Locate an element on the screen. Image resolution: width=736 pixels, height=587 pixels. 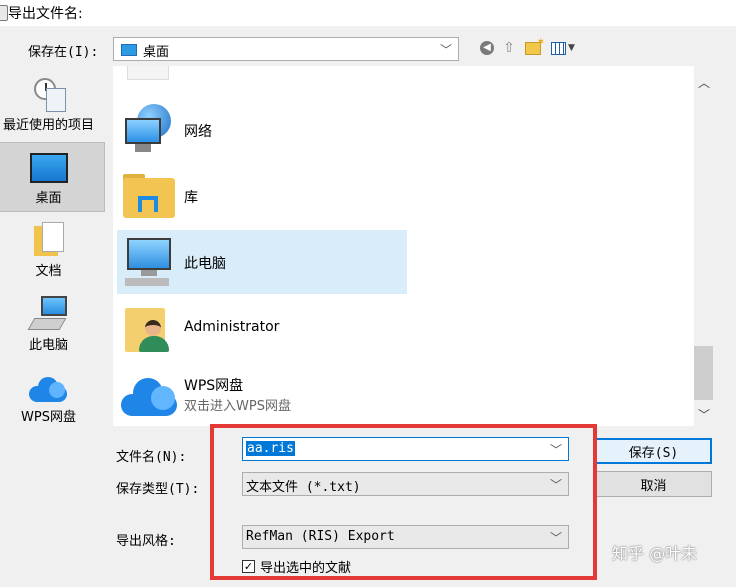
list-item: Administrator is located at coordinates (262, 328).